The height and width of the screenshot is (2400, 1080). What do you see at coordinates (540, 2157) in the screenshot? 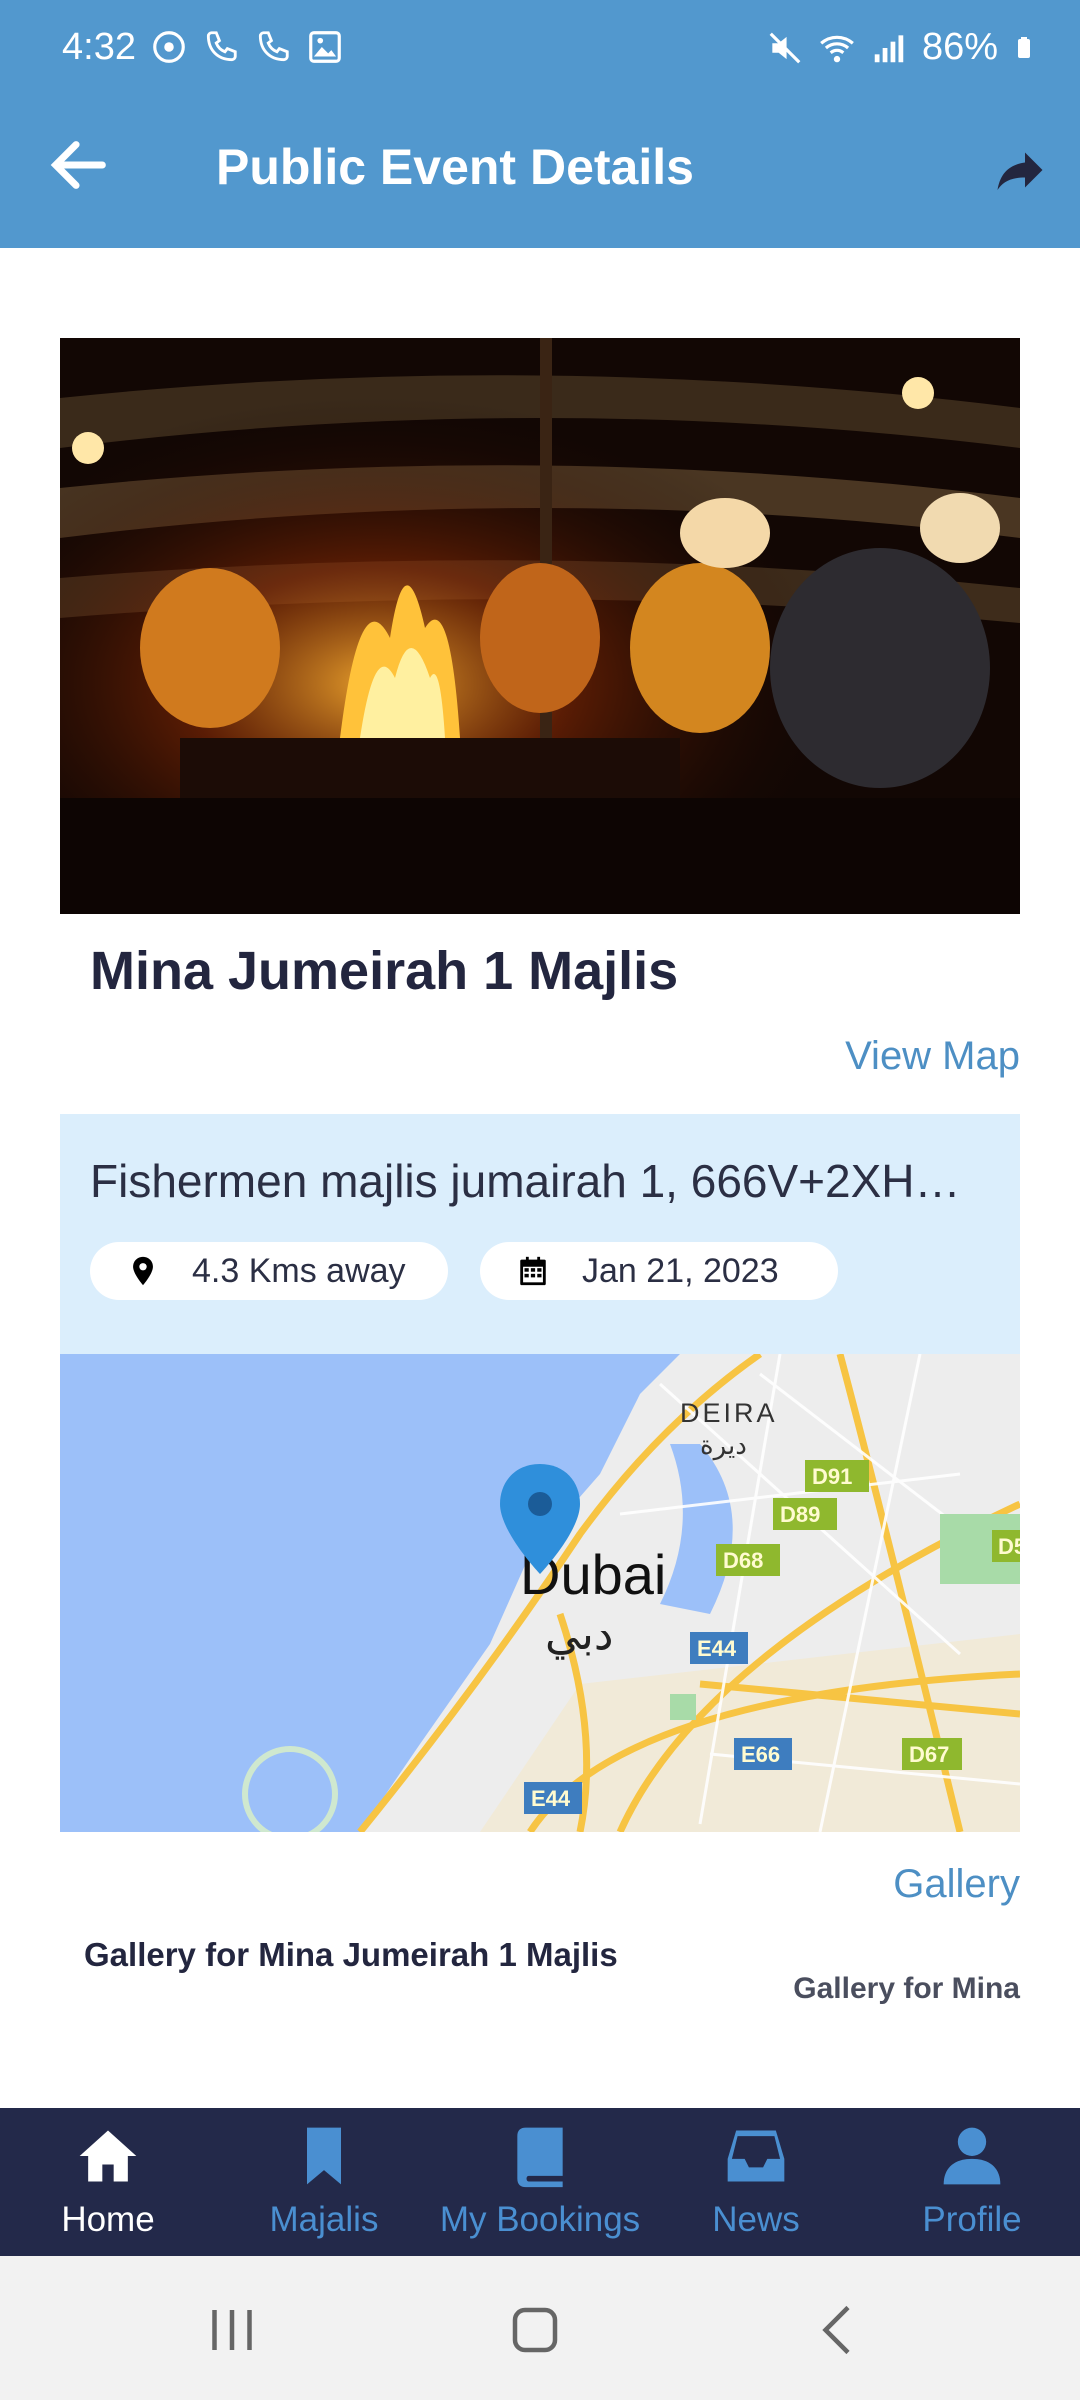
I see `book-icon` at bounding box center [540, 2157].